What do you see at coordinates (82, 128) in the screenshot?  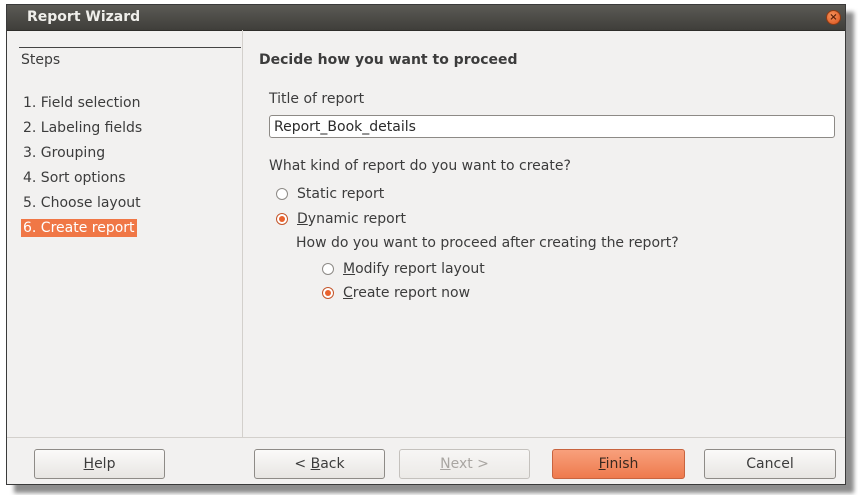 I see `step-labeling-fields: 2. Labeling fields` at bounding box center [82, 128].